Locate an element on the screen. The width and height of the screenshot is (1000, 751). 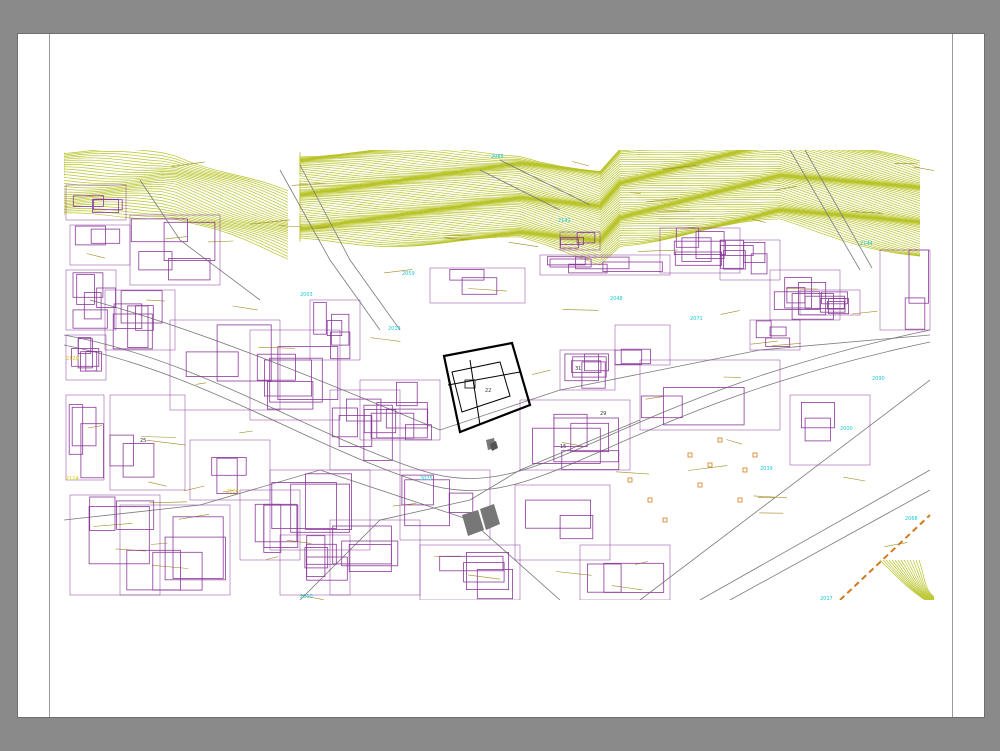
label-top-center: 2085 is located at coordinates (497, 157).